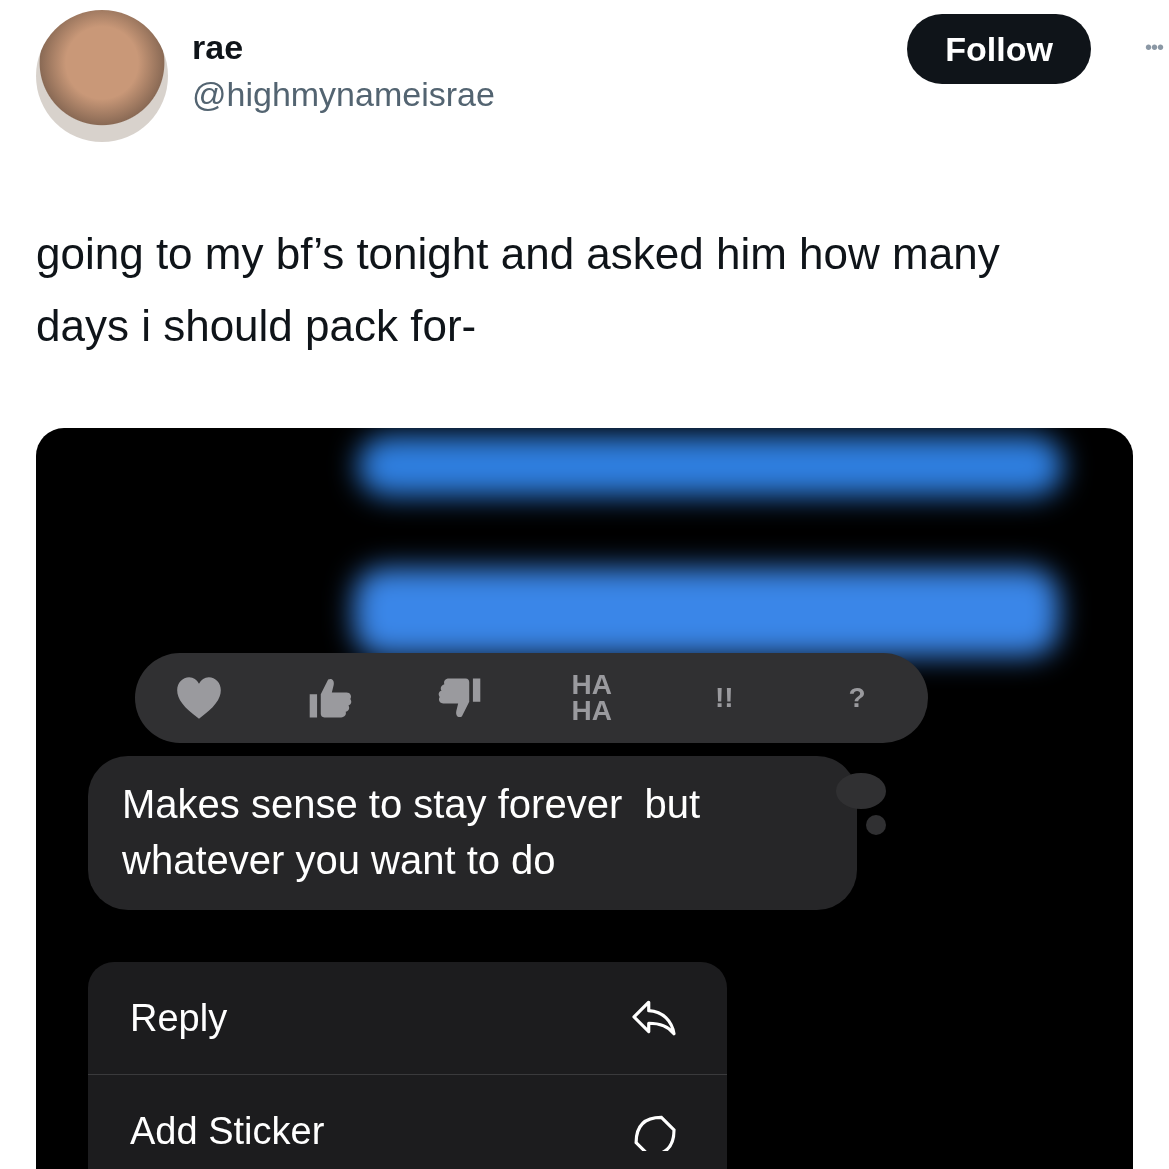  Describe the element at coordinates (472, 833) in the screenshot. I see `message-bubble: Makes sense to stay forever but whatever you want to do` at that location.